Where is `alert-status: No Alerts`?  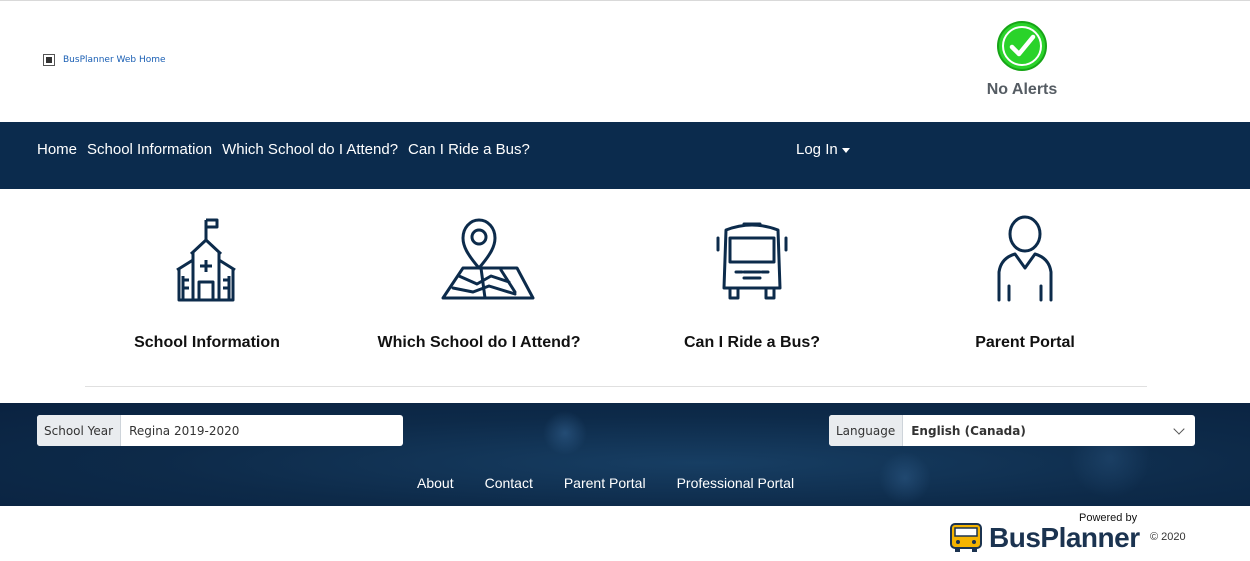 alert-status: No Alerts is located at coordinates (1022, 59).